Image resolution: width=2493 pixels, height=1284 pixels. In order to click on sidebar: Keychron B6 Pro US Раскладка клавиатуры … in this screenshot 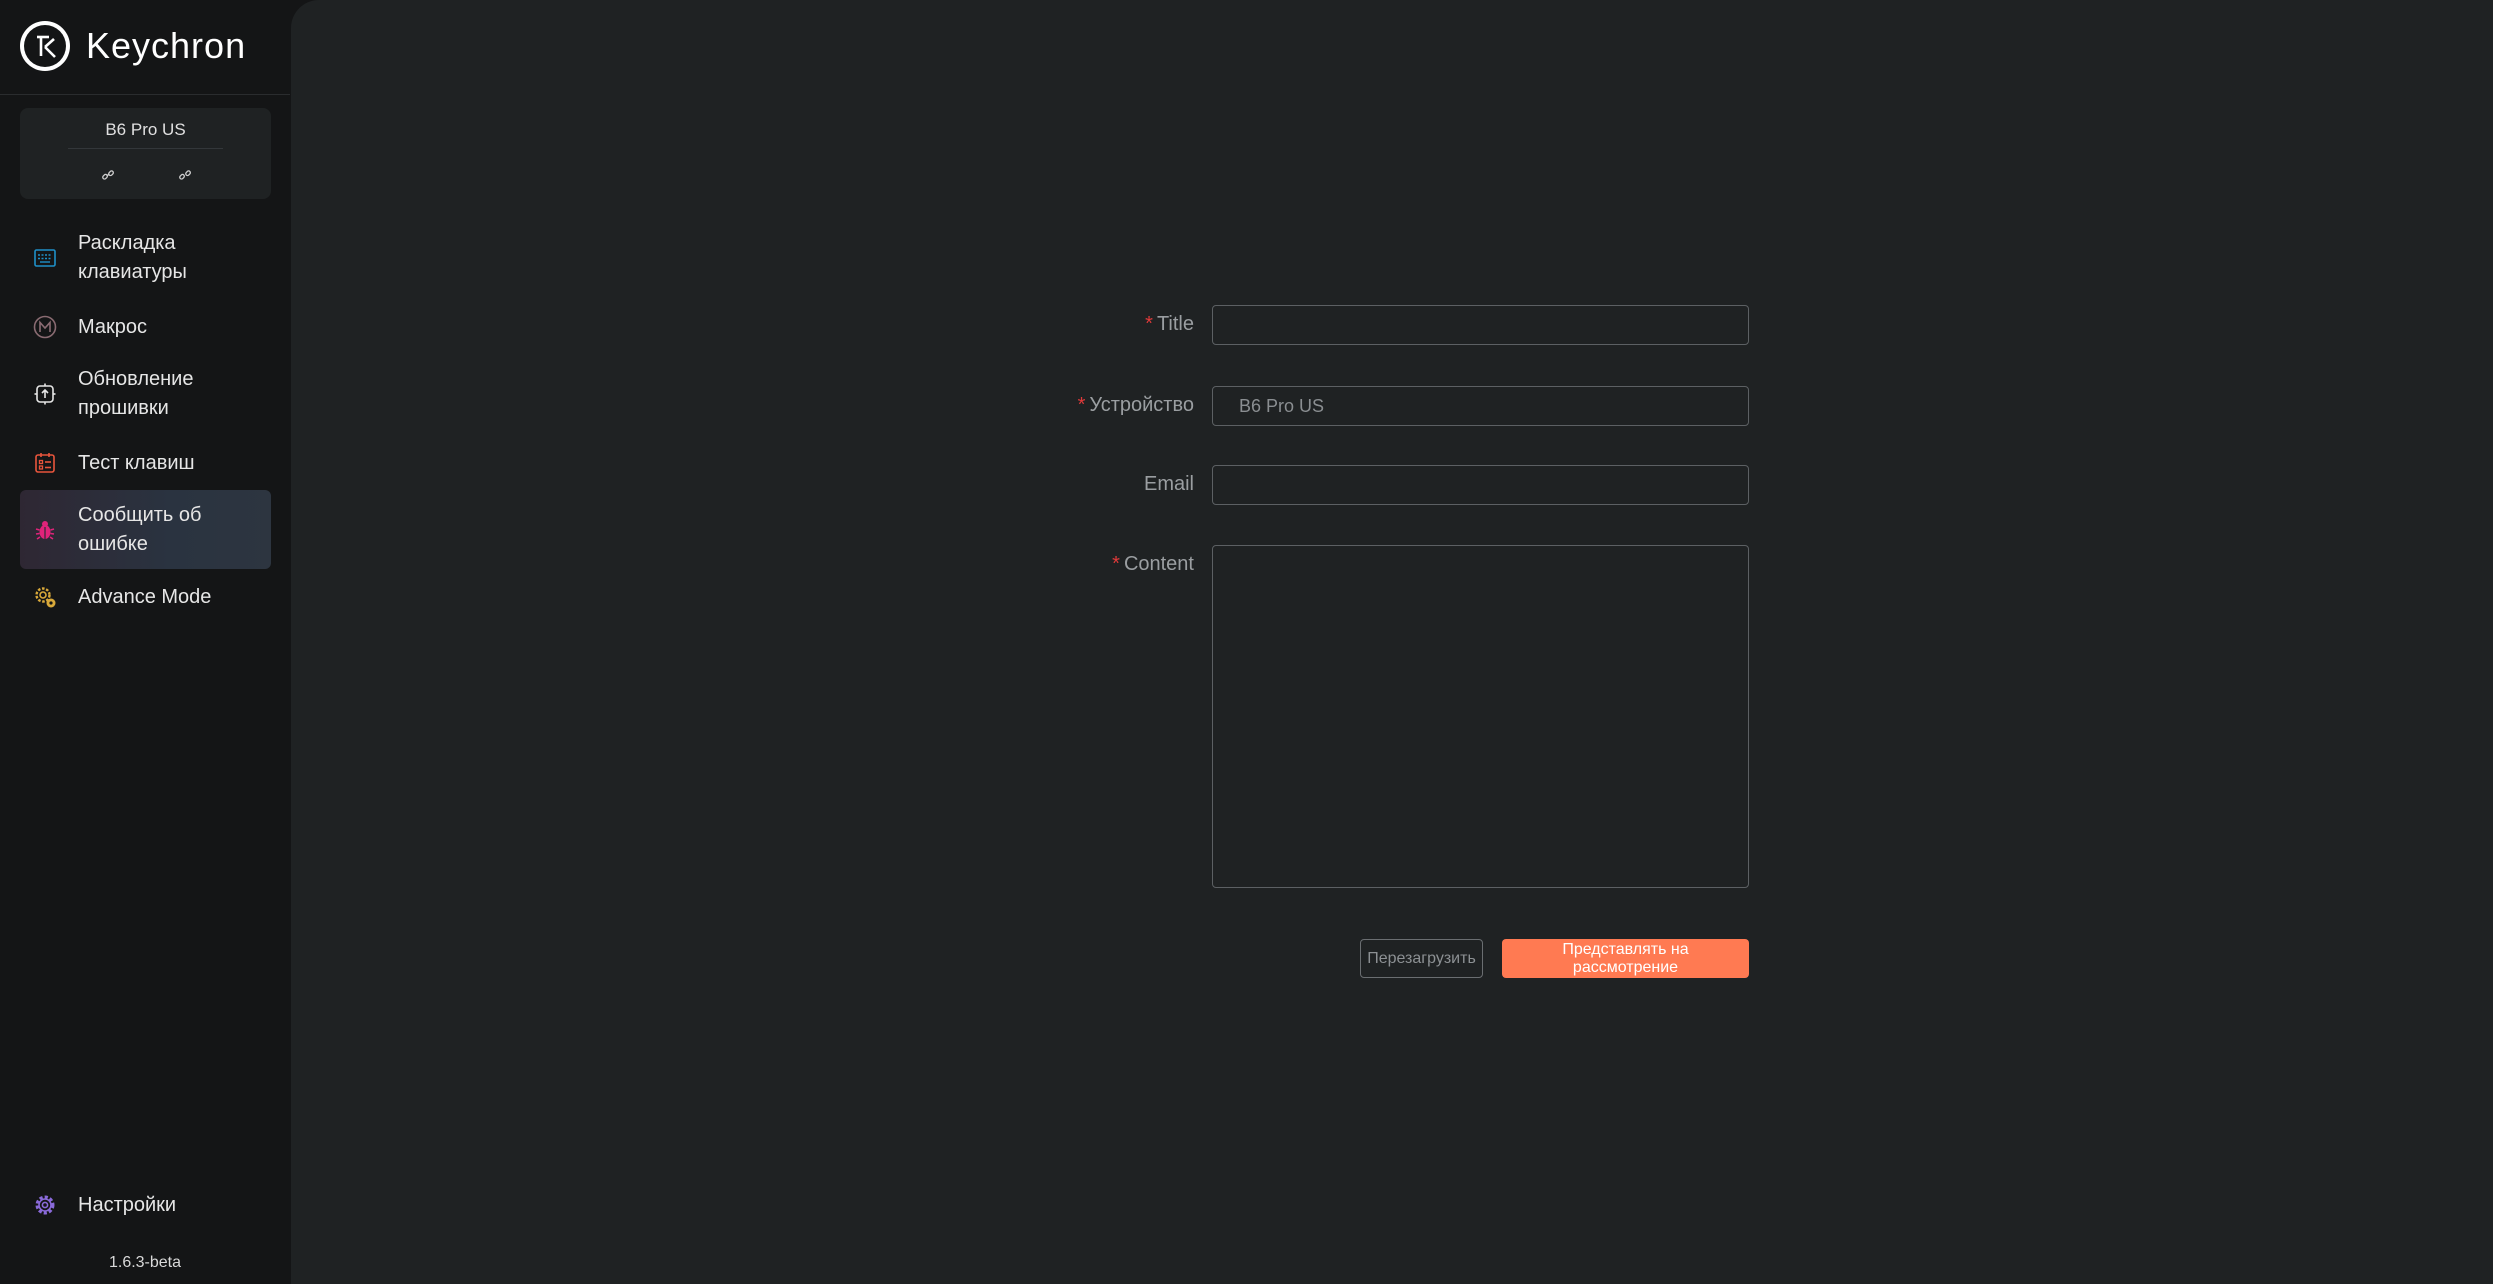, I will do `click(145, 642)`.